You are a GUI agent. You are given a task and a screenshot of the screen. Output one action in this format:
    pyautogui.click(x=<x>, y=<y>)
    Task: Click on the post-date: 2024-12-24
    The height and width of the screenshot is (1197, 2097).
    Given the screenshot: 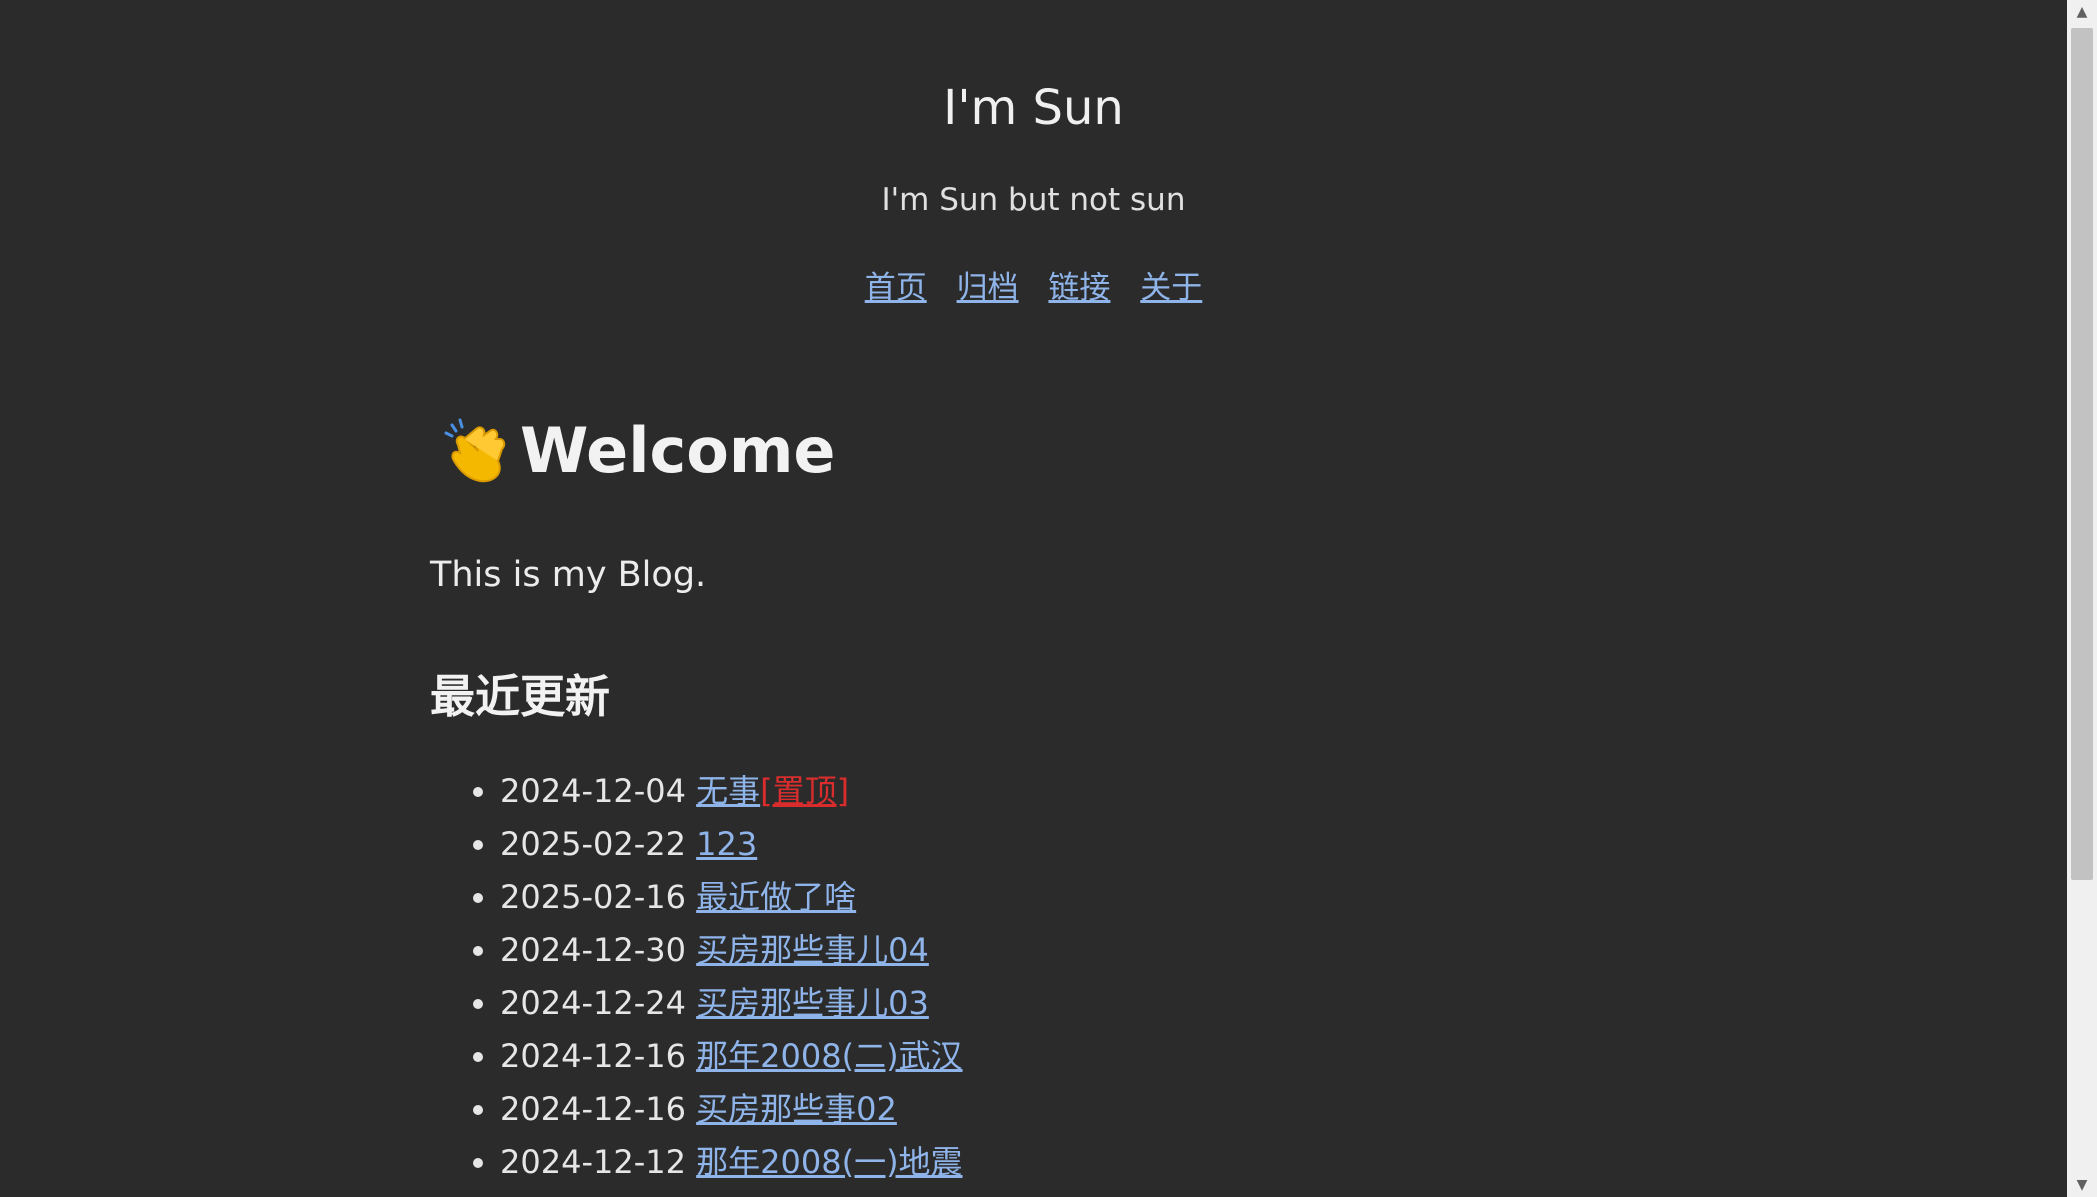 What is the action you would take?
    pyautogui.click(x=593, y=1003)
    